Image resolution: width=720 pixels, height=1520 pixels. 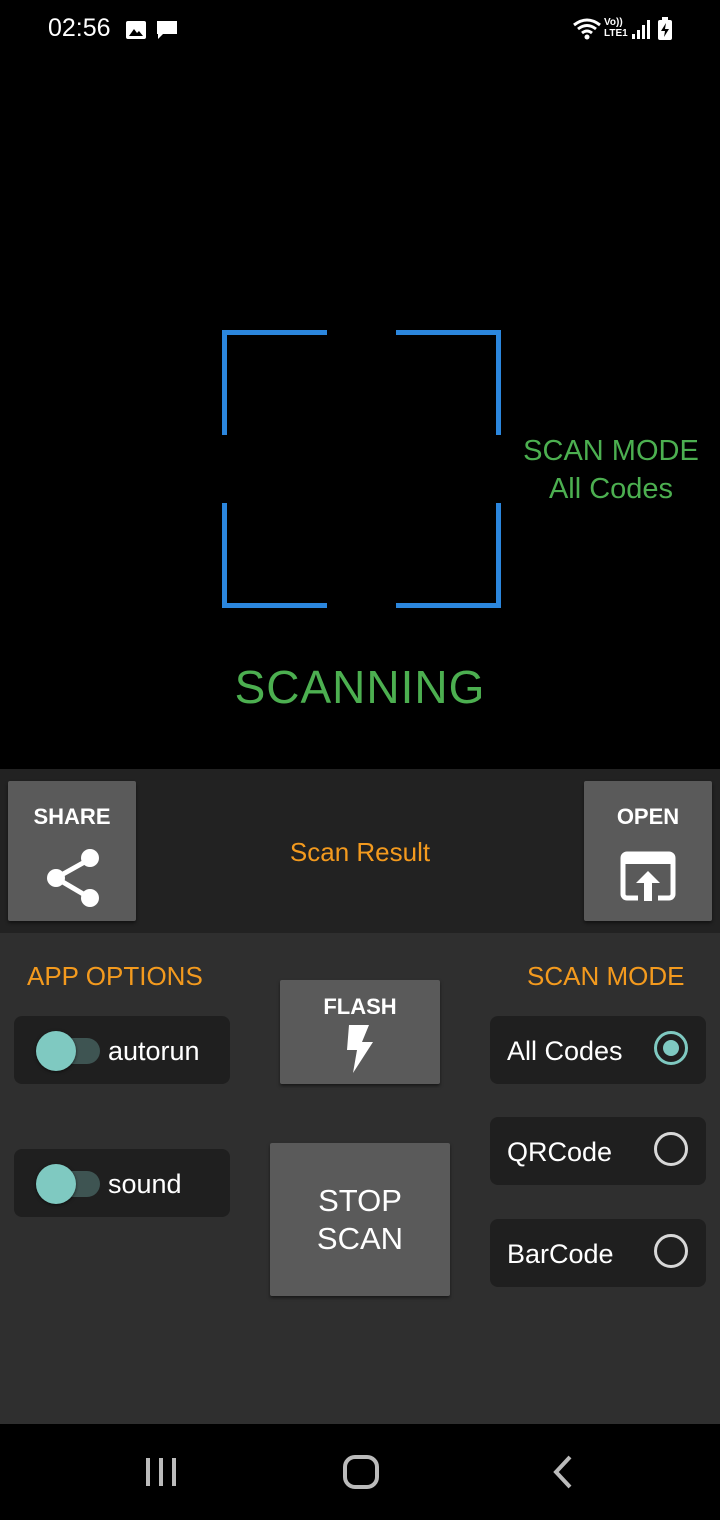 I want to click on volte-lte-icon: Vo)) LTE1, so click(x=616, y=28).